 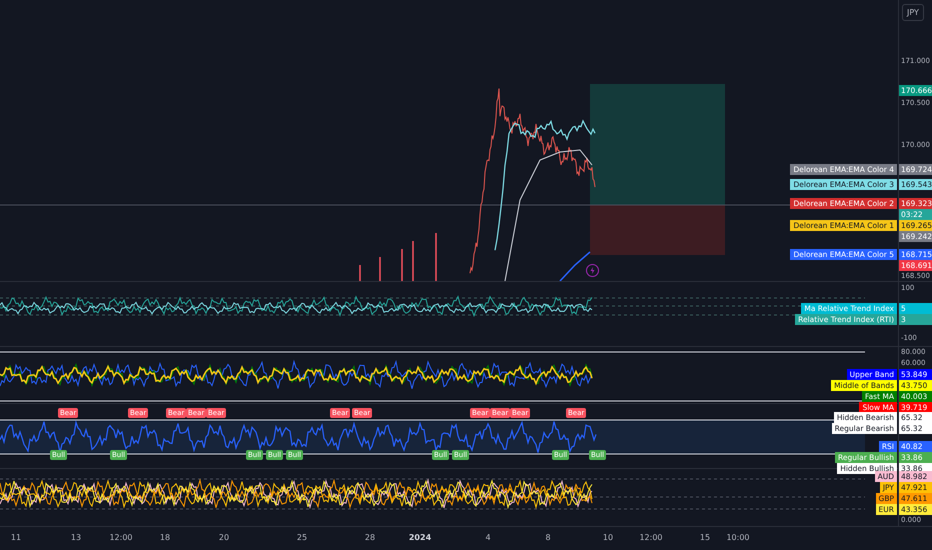 What do you see at coordinates (705, 537) in the screenshot?
I see `time-label: 15` at bounding box center [705, 537].